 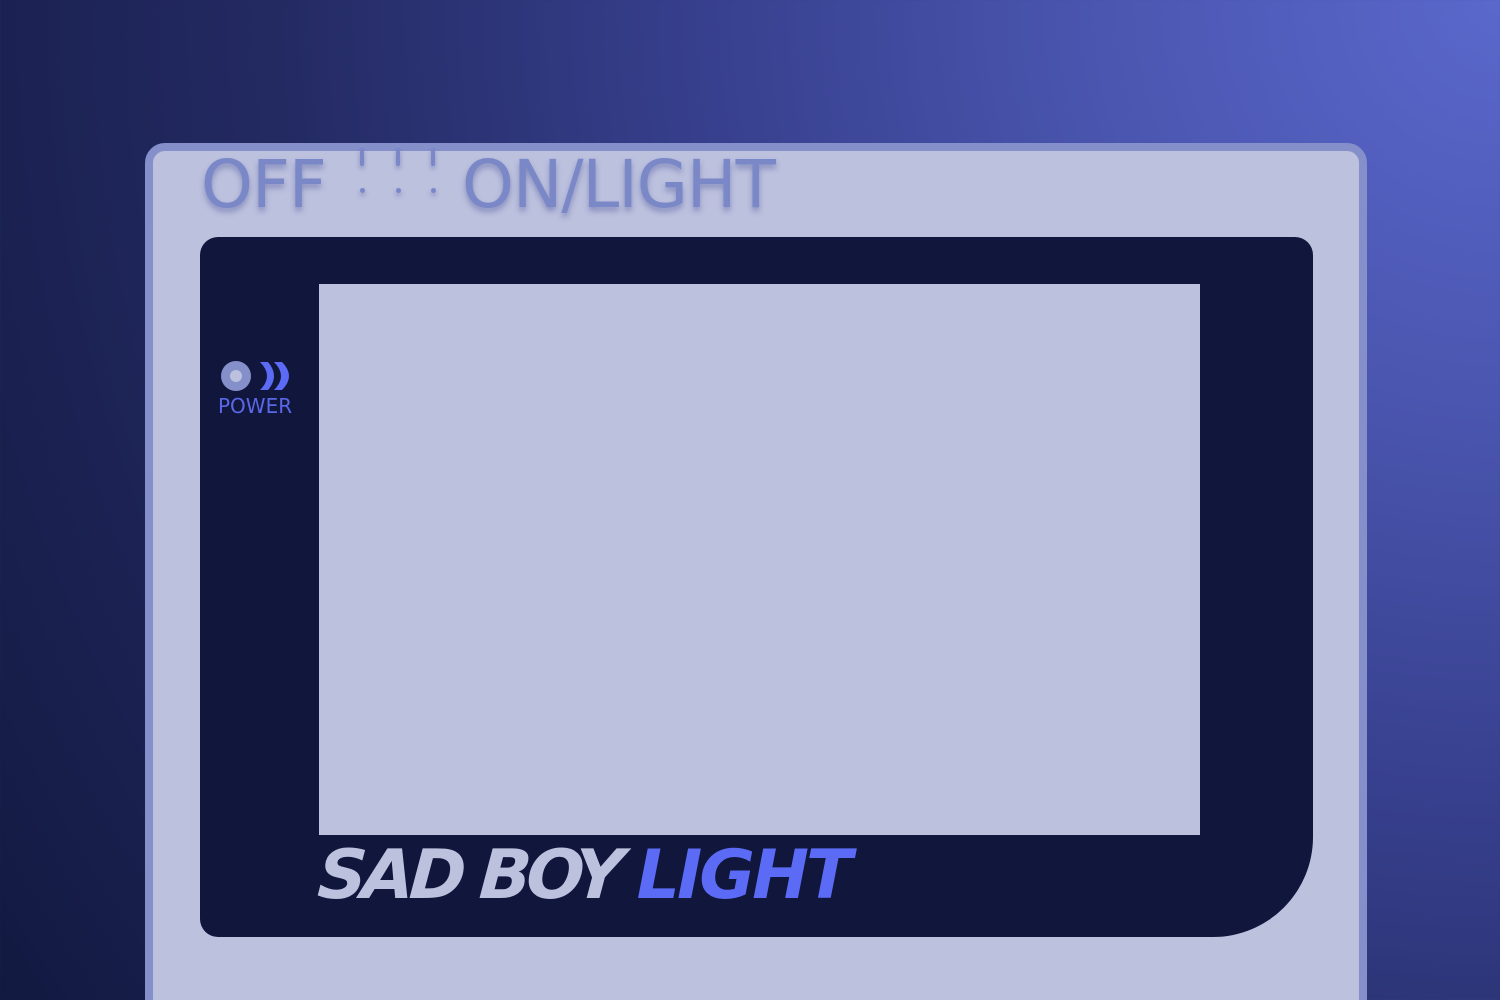 What do you see at coordinates (255, 406) in the screenshot?
I see `power-label: POWER` at bounding box center [255, 406].